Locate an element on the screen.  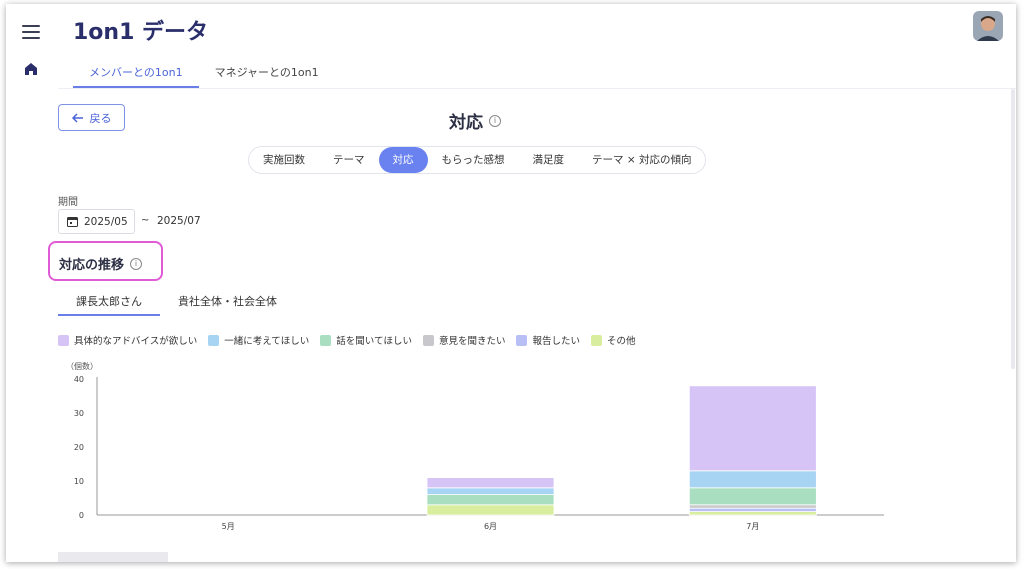
divider is located at coordinates (537, 88).